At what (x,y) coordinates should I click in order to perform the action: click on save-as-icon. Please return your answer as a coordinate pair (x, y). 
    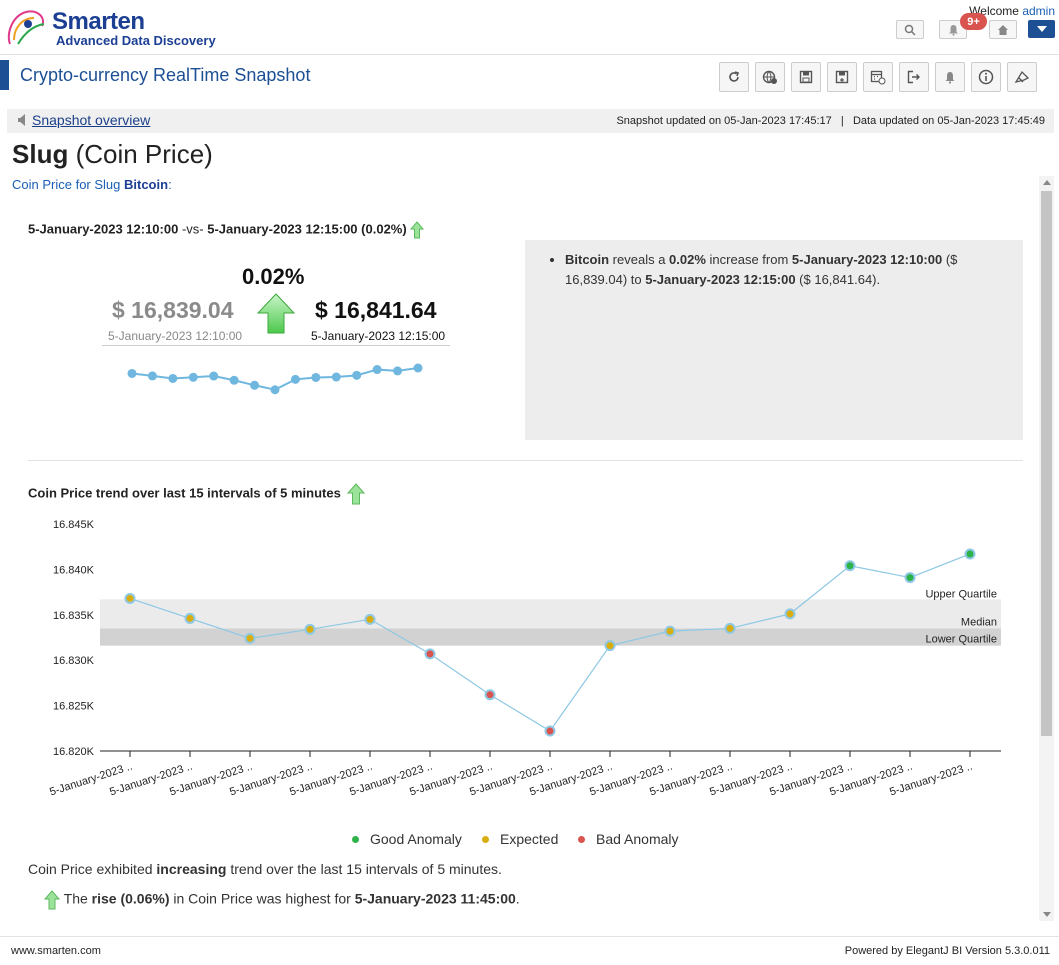
    Looking at the image, I should click on (842, 77).